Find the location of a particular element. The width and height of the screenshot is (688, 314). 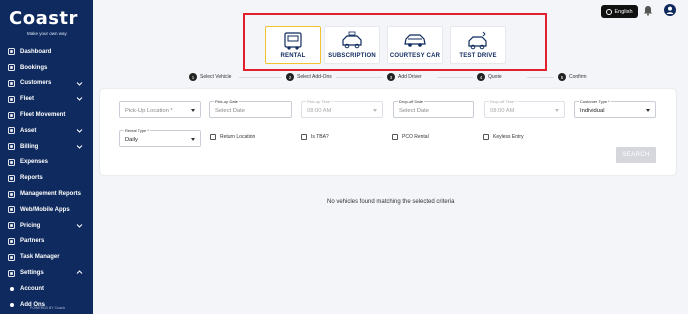

sidebar-item-label: Partners is located at coordinates (32, 241).